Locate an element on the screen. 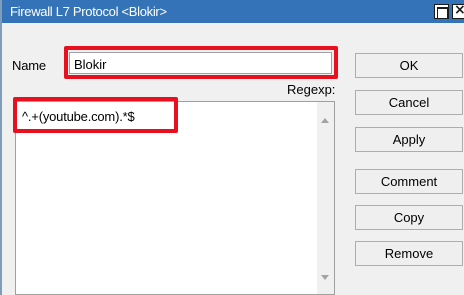  apply-button: Apply is located at coordinates (409, 139).